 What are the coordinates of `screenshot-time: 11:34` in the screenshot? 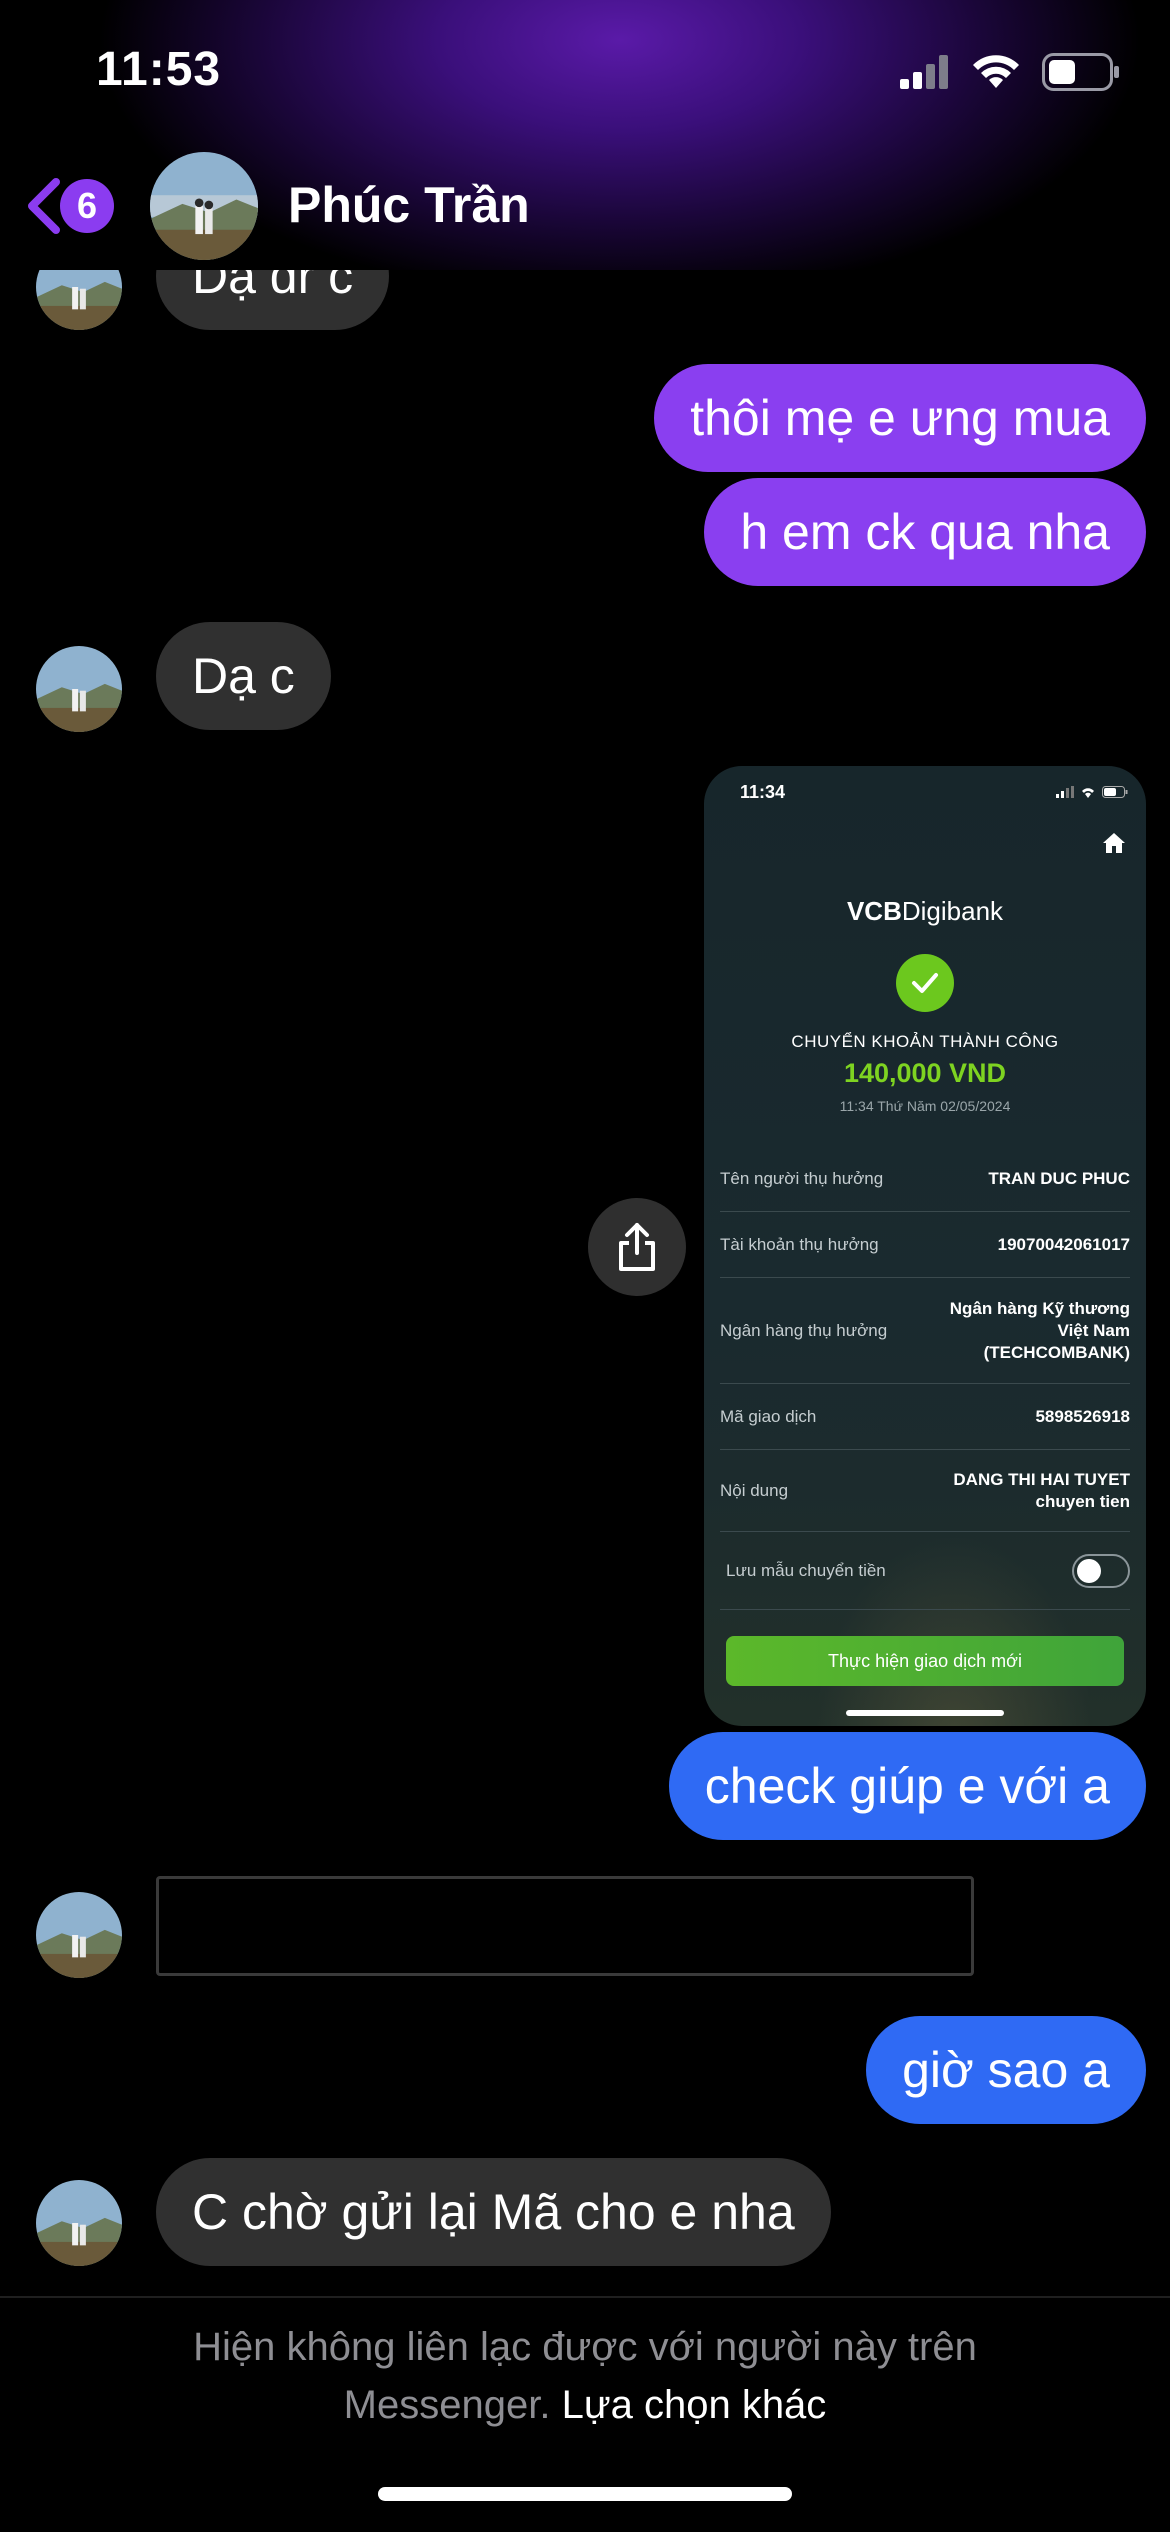 It's located at (763, 792).